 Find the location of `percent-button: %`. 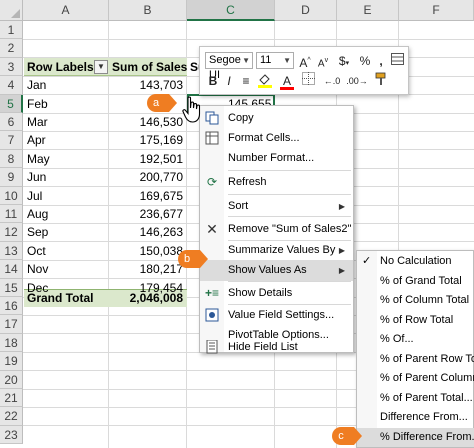

percent-button: % is located at coordinates (365, 61).